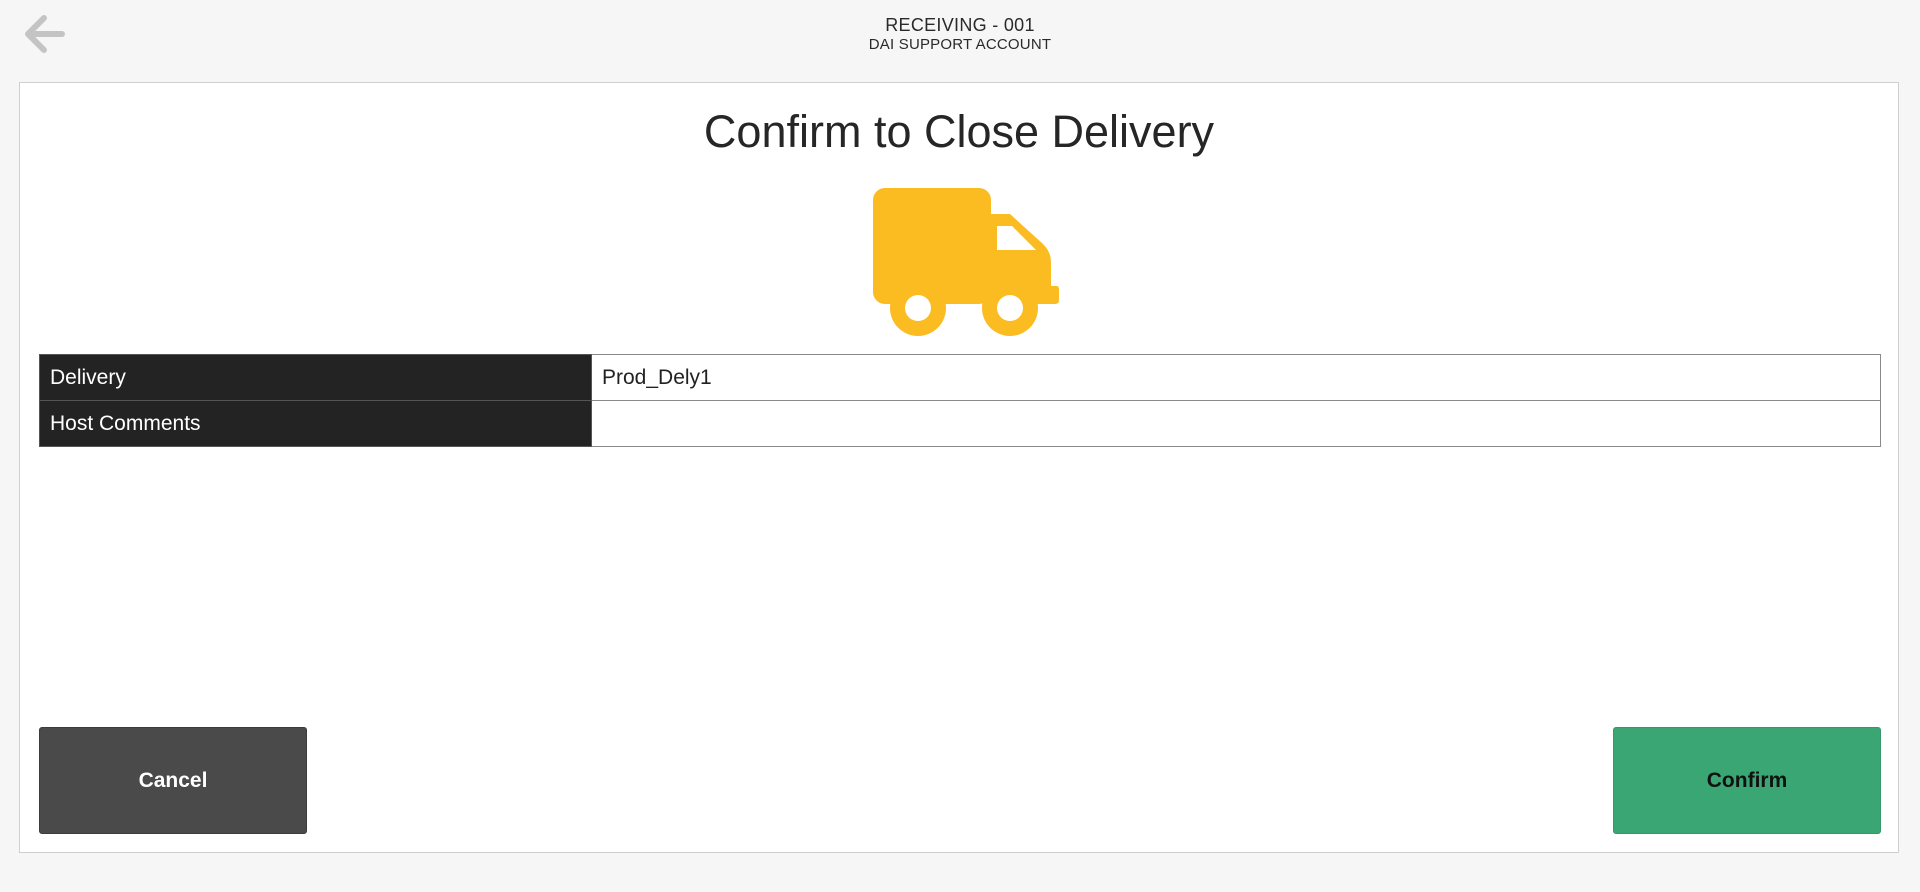 The width and height of the screenshot is (1920, 892). Describe the element at coordinates (959, 131) in the screenshot. I see `dialog-title: Confirm to Close Delivery` at that location.